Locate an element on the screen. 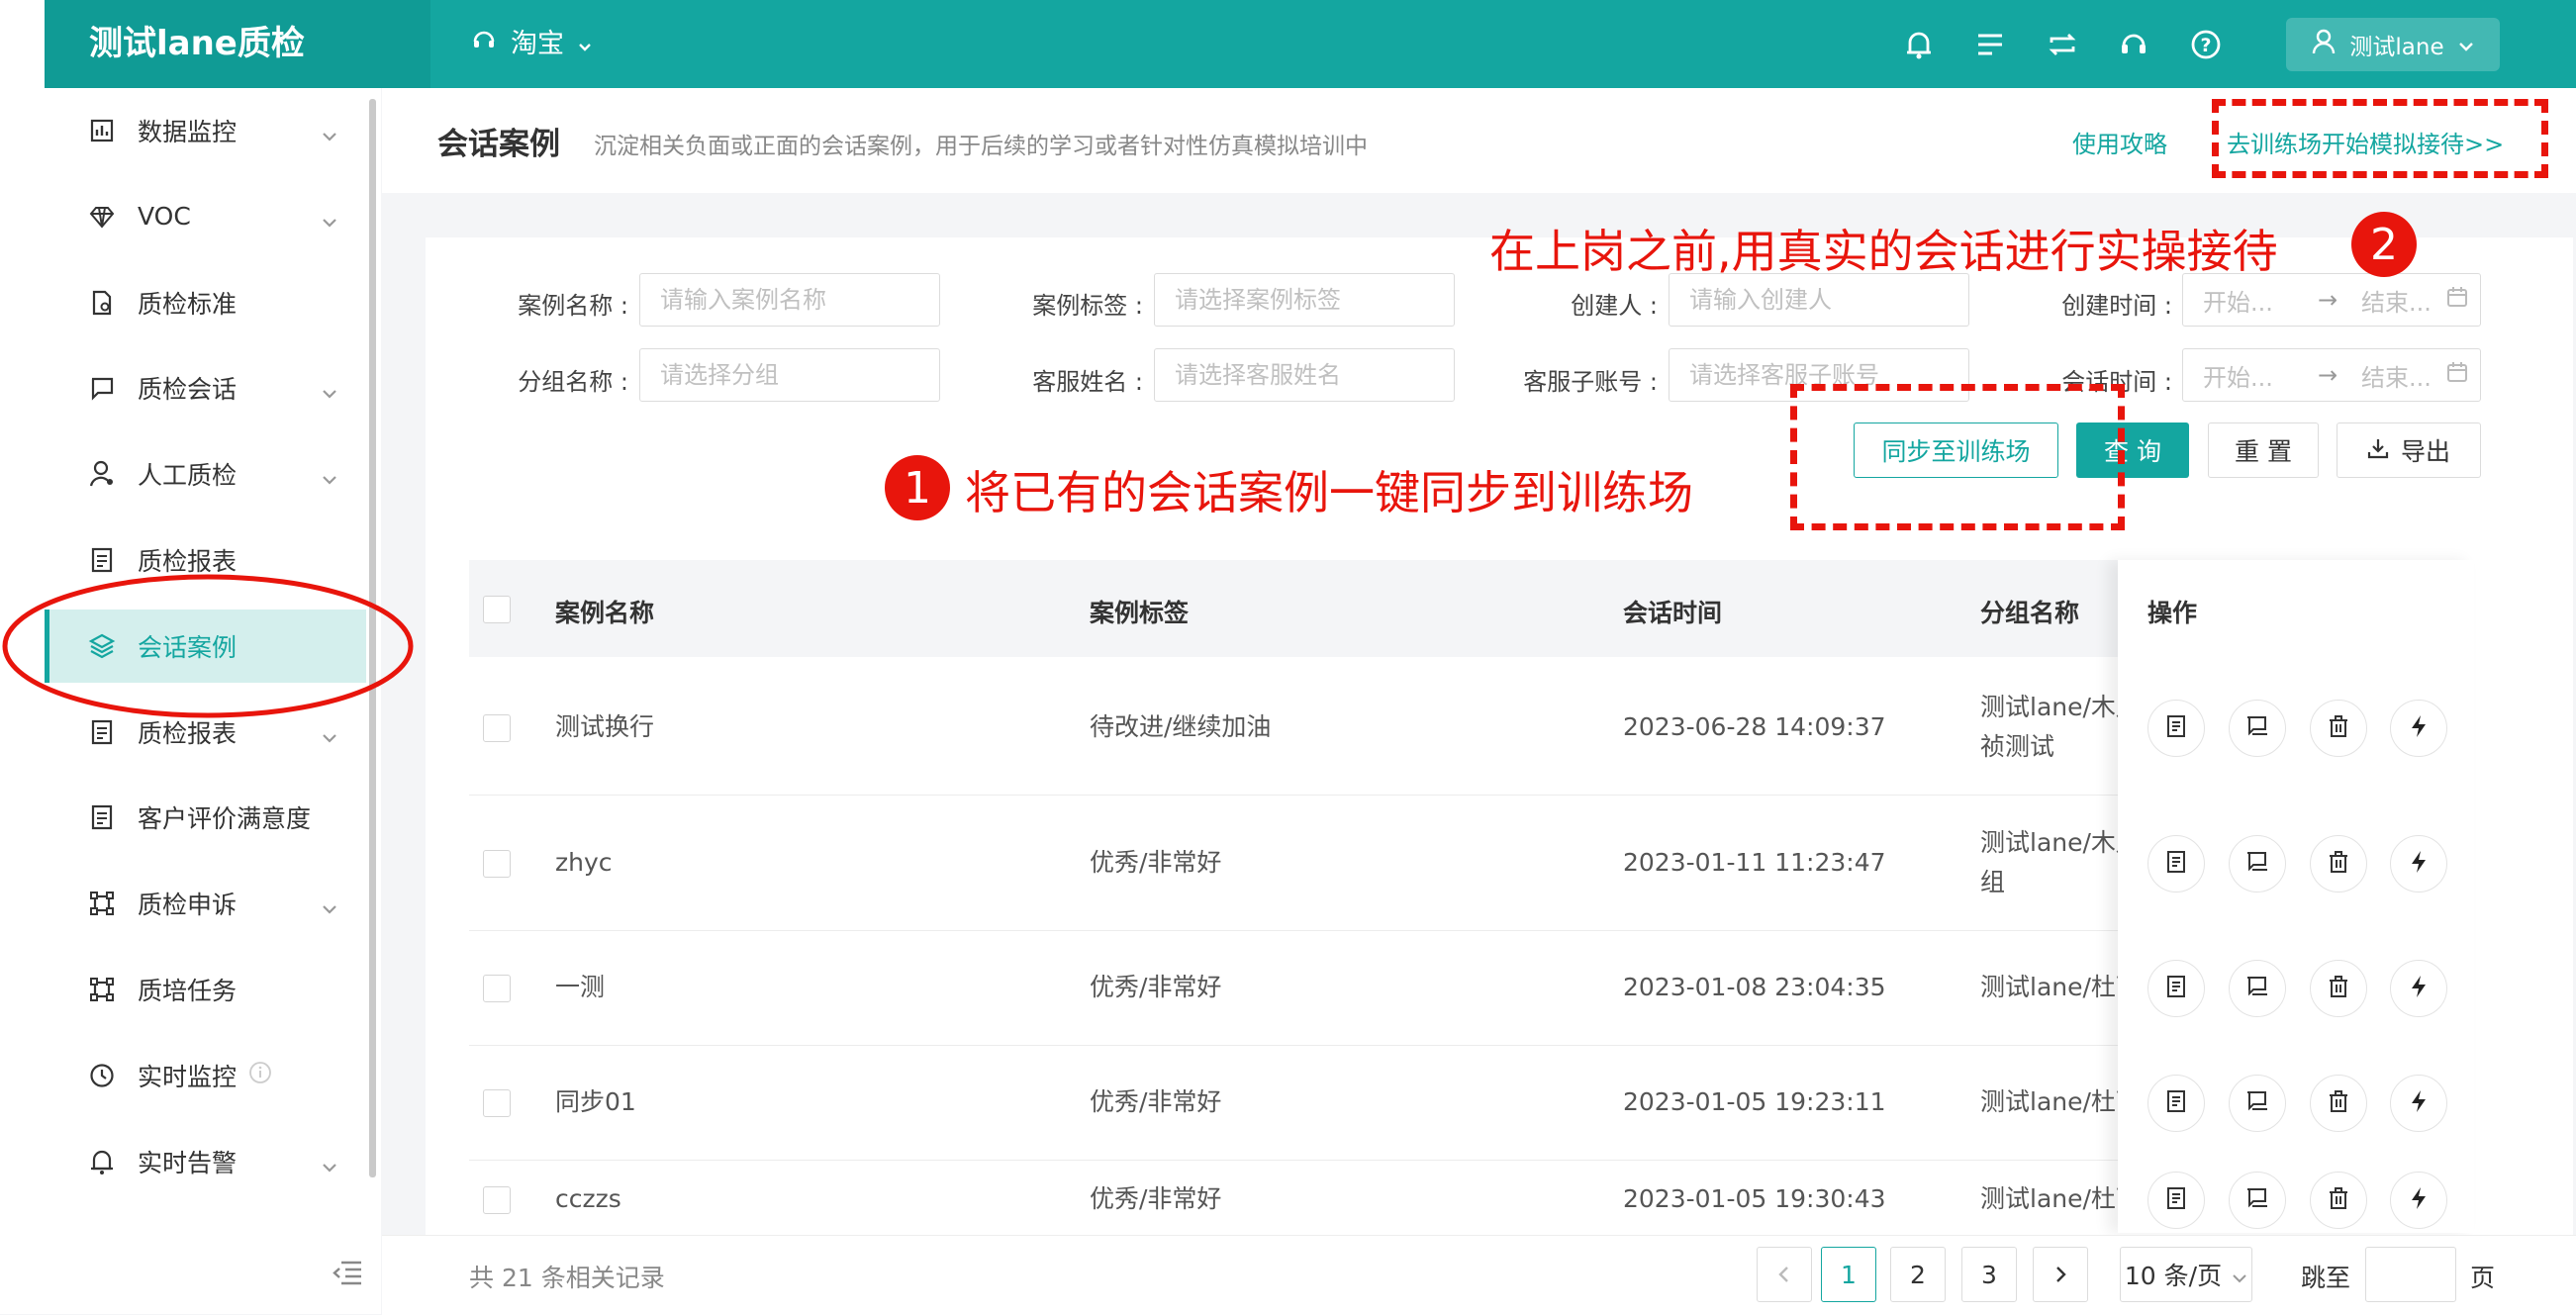 This screenshot has height=1315, width=2576. sidebar-item-3: 质检会话 is located at coordinates (205, 388).